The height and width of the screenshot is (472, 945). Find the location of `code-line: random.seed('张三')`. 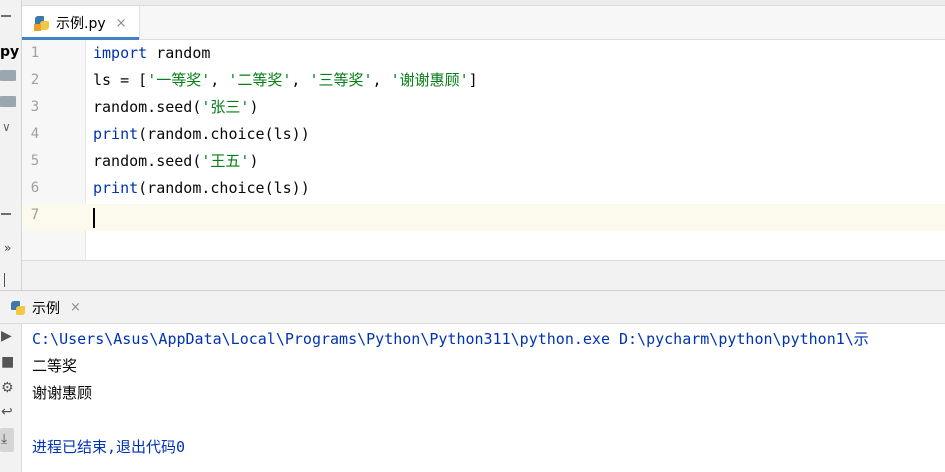

code-line: random.seed('张三') is located at coordinates (175, 107).